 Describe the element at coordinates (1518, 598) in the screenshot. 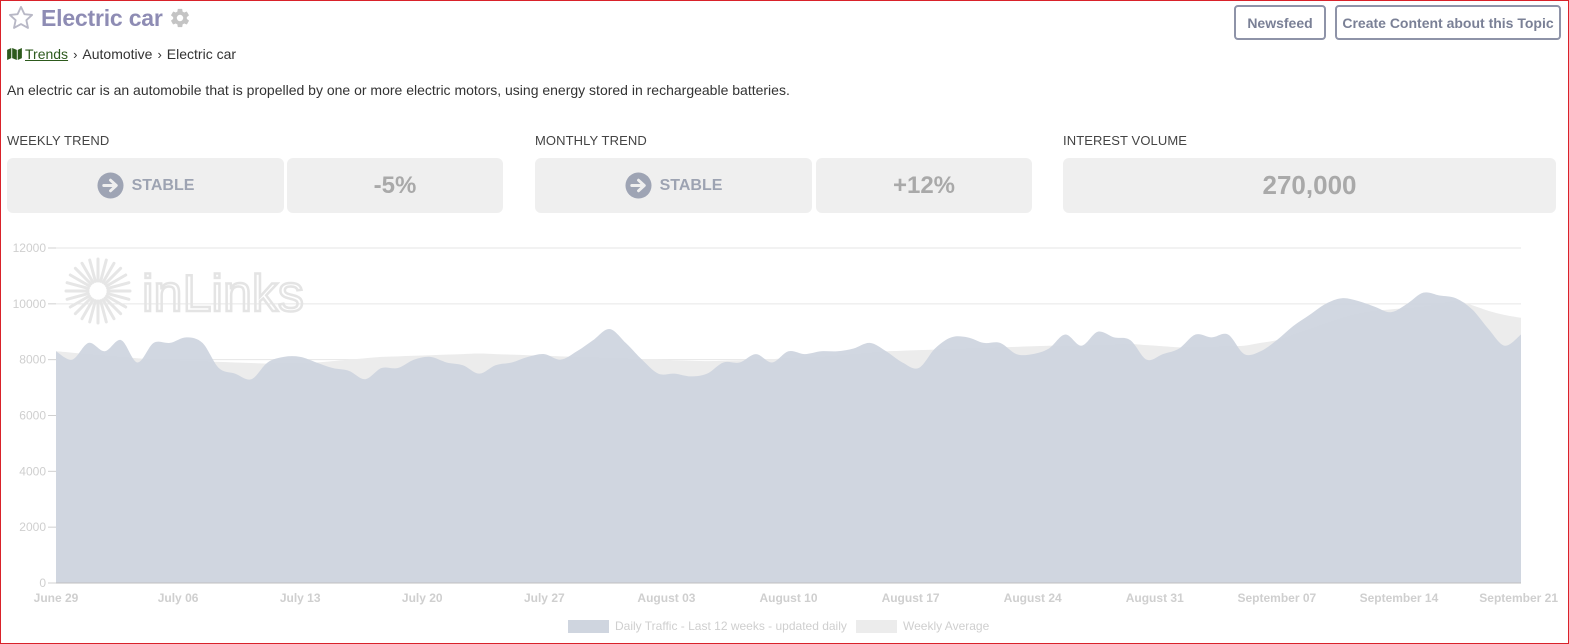

I see `x-tick-label: September 21` at that location.